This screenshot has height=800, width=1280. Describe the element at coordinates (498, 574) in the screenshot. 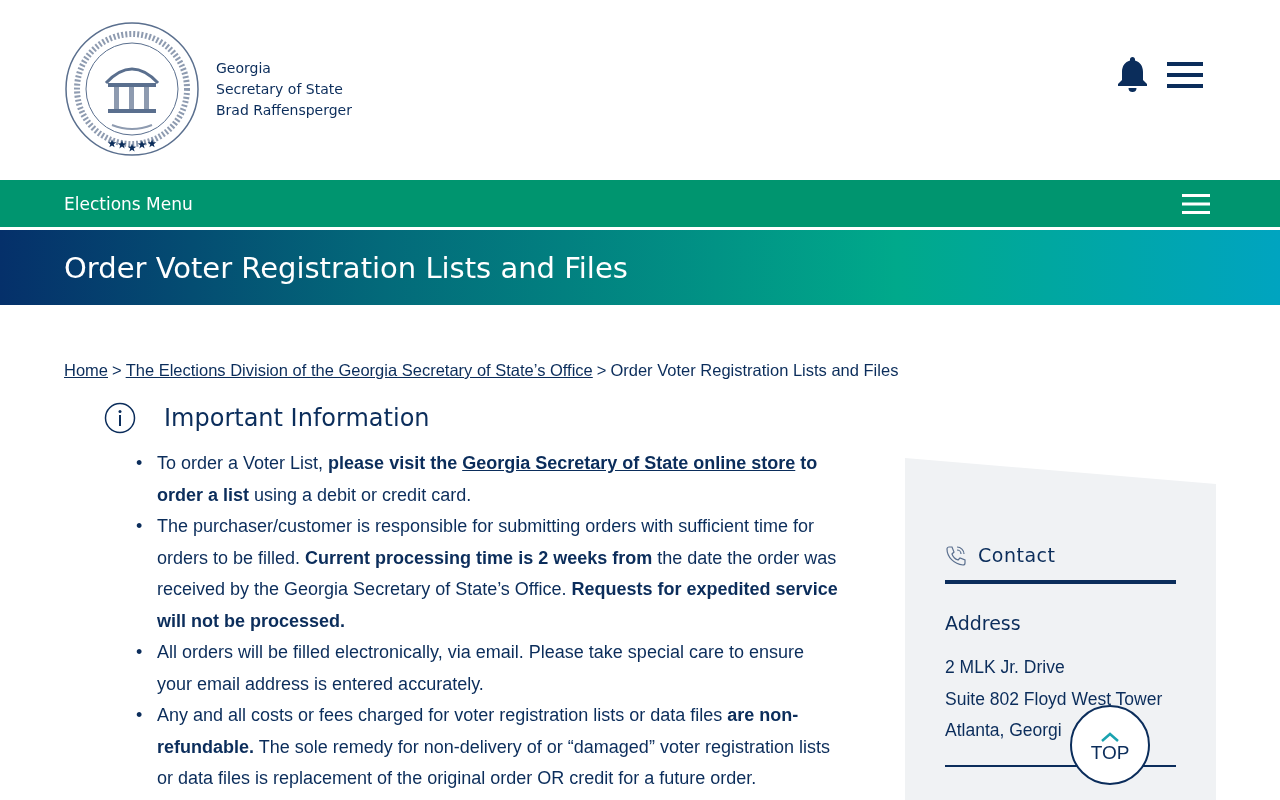

I see `info-paragraph: The purchaser/customer is responsible for submitting orders with sufficient time for orders to be filled. Current processing time is 2 weeks from the date the order was received by the Georgia Secretary of State’s Office. Requests for expedited service will not be processed.` at that location.